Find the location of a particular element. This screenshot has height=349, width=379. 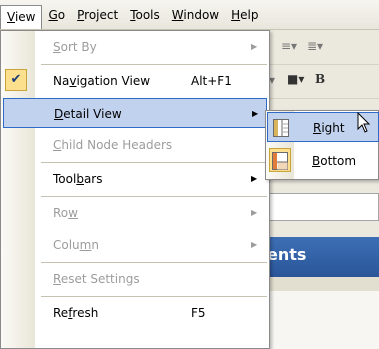

menu-item-refresh: Refresh F5 is located at coordinates (135, 313).